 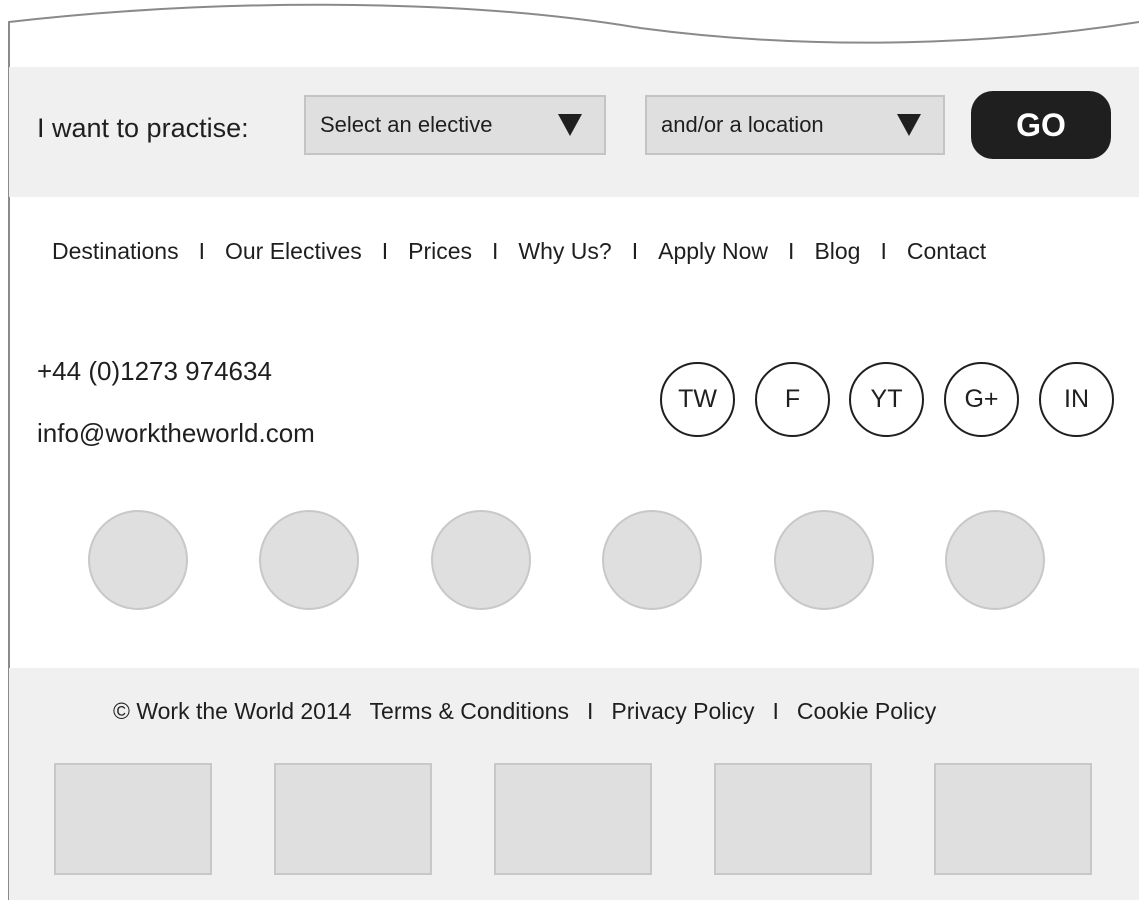 What do you see at coordinates (886, 399) in the screenshot?
I see `youtube-icon: YT` at bounding box center [886, 399].